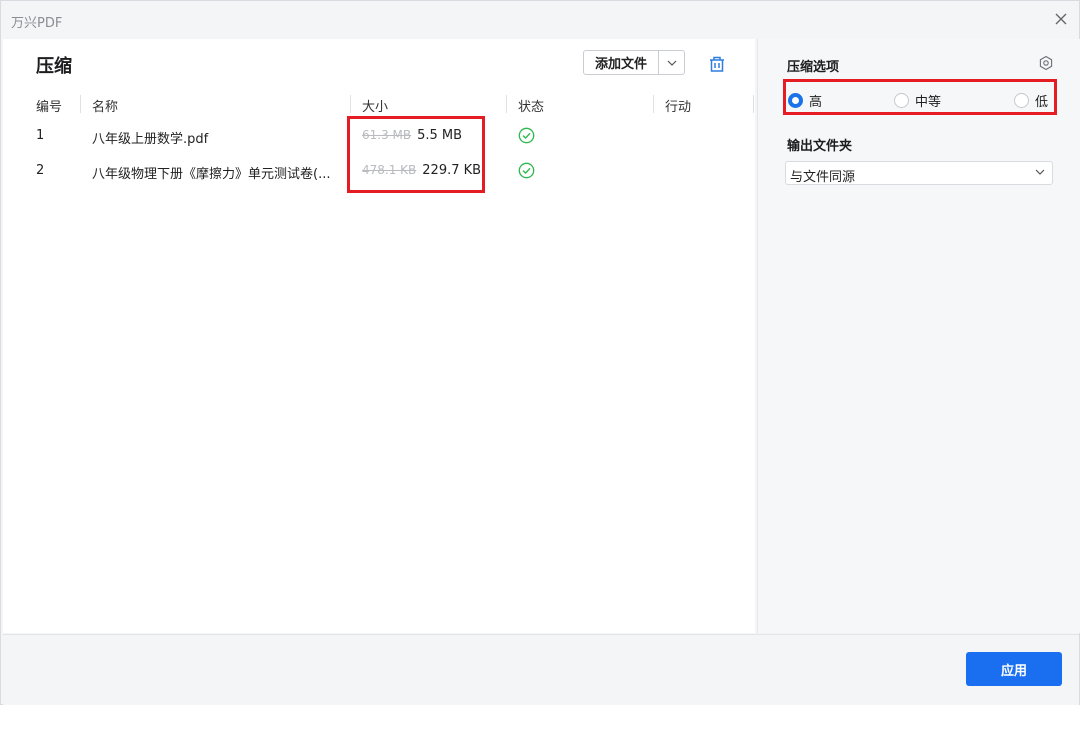  Describe the element at coordinates (150, 137) in the screenshot. I see `file-name: 八年级上册数学.pdf` at that location.